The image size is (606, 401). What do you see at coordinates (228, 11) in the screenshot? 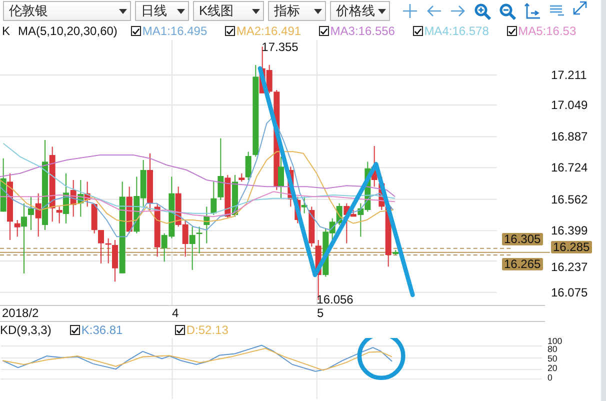
I see `dropdown: K线图` at bounding box center [228, 11].